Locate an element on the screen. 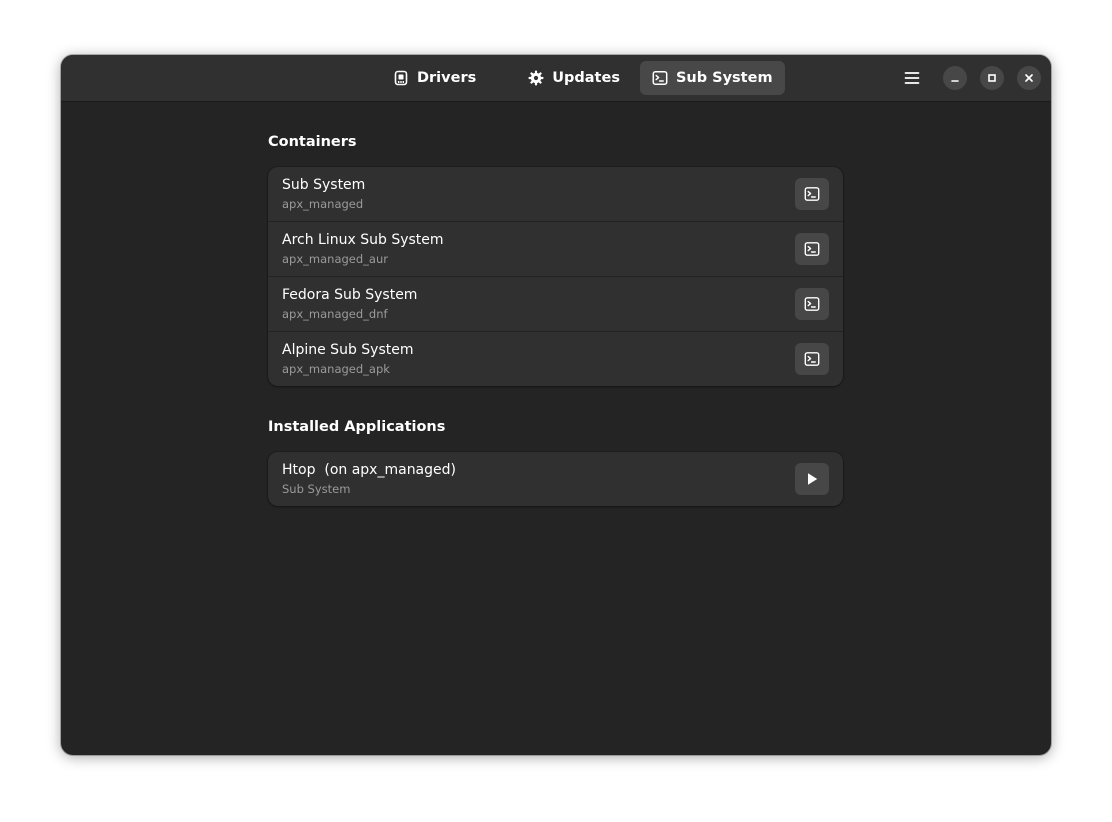 This screenshot has width=1112, height=822. tab-drivers-label: Drivers is located at coordinates (447, 78).